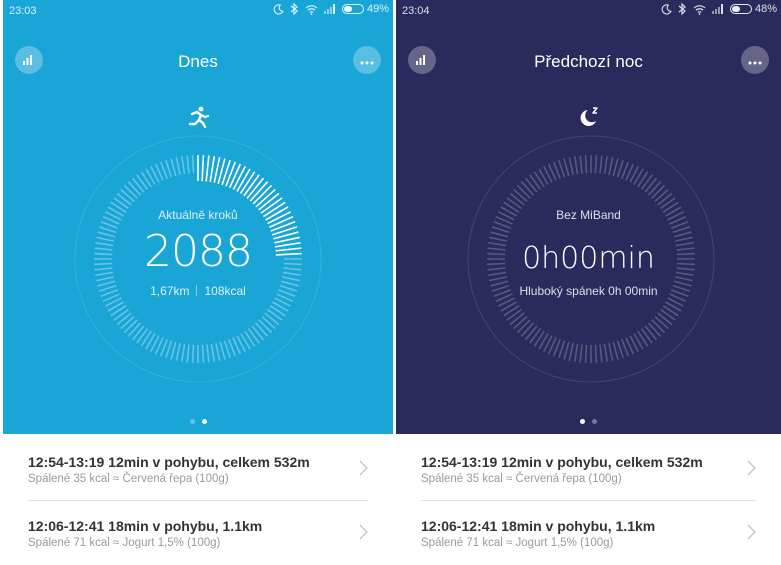 The image size is (781, 565). Describe the element at coordinates (588, 258) in the screenshot. I see `sleep-duration-value: 0h00min` at that location.